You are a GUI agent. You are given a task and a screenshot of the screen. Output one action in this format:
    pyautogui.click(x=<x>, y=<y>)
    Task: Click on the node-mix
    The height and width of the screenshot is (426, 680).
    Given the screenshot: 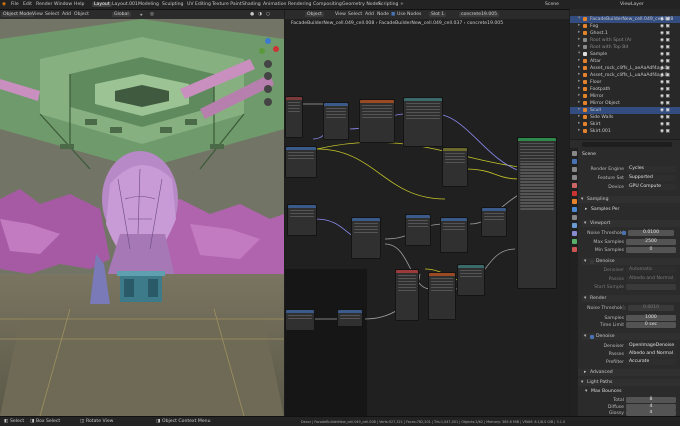 What is the action you would take?
    pyautogui.click(x=455, y=167)
    